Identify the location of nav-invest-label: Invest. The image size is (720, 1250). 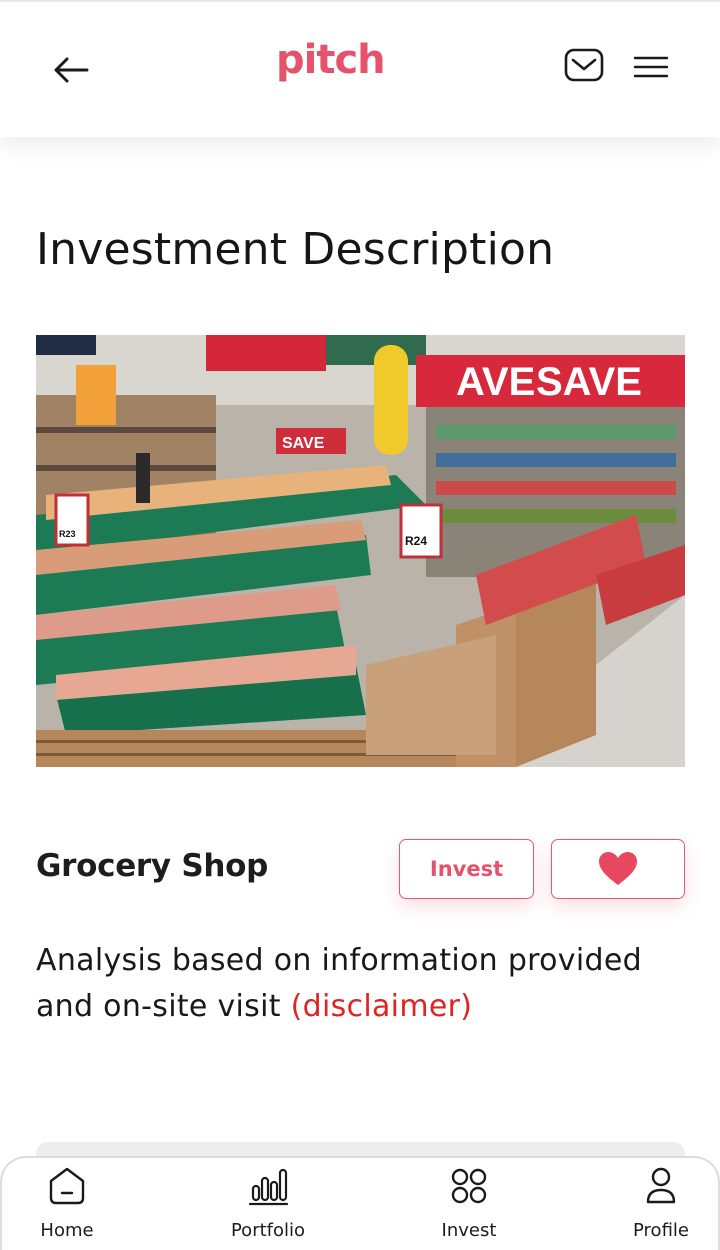
(469, 1230).